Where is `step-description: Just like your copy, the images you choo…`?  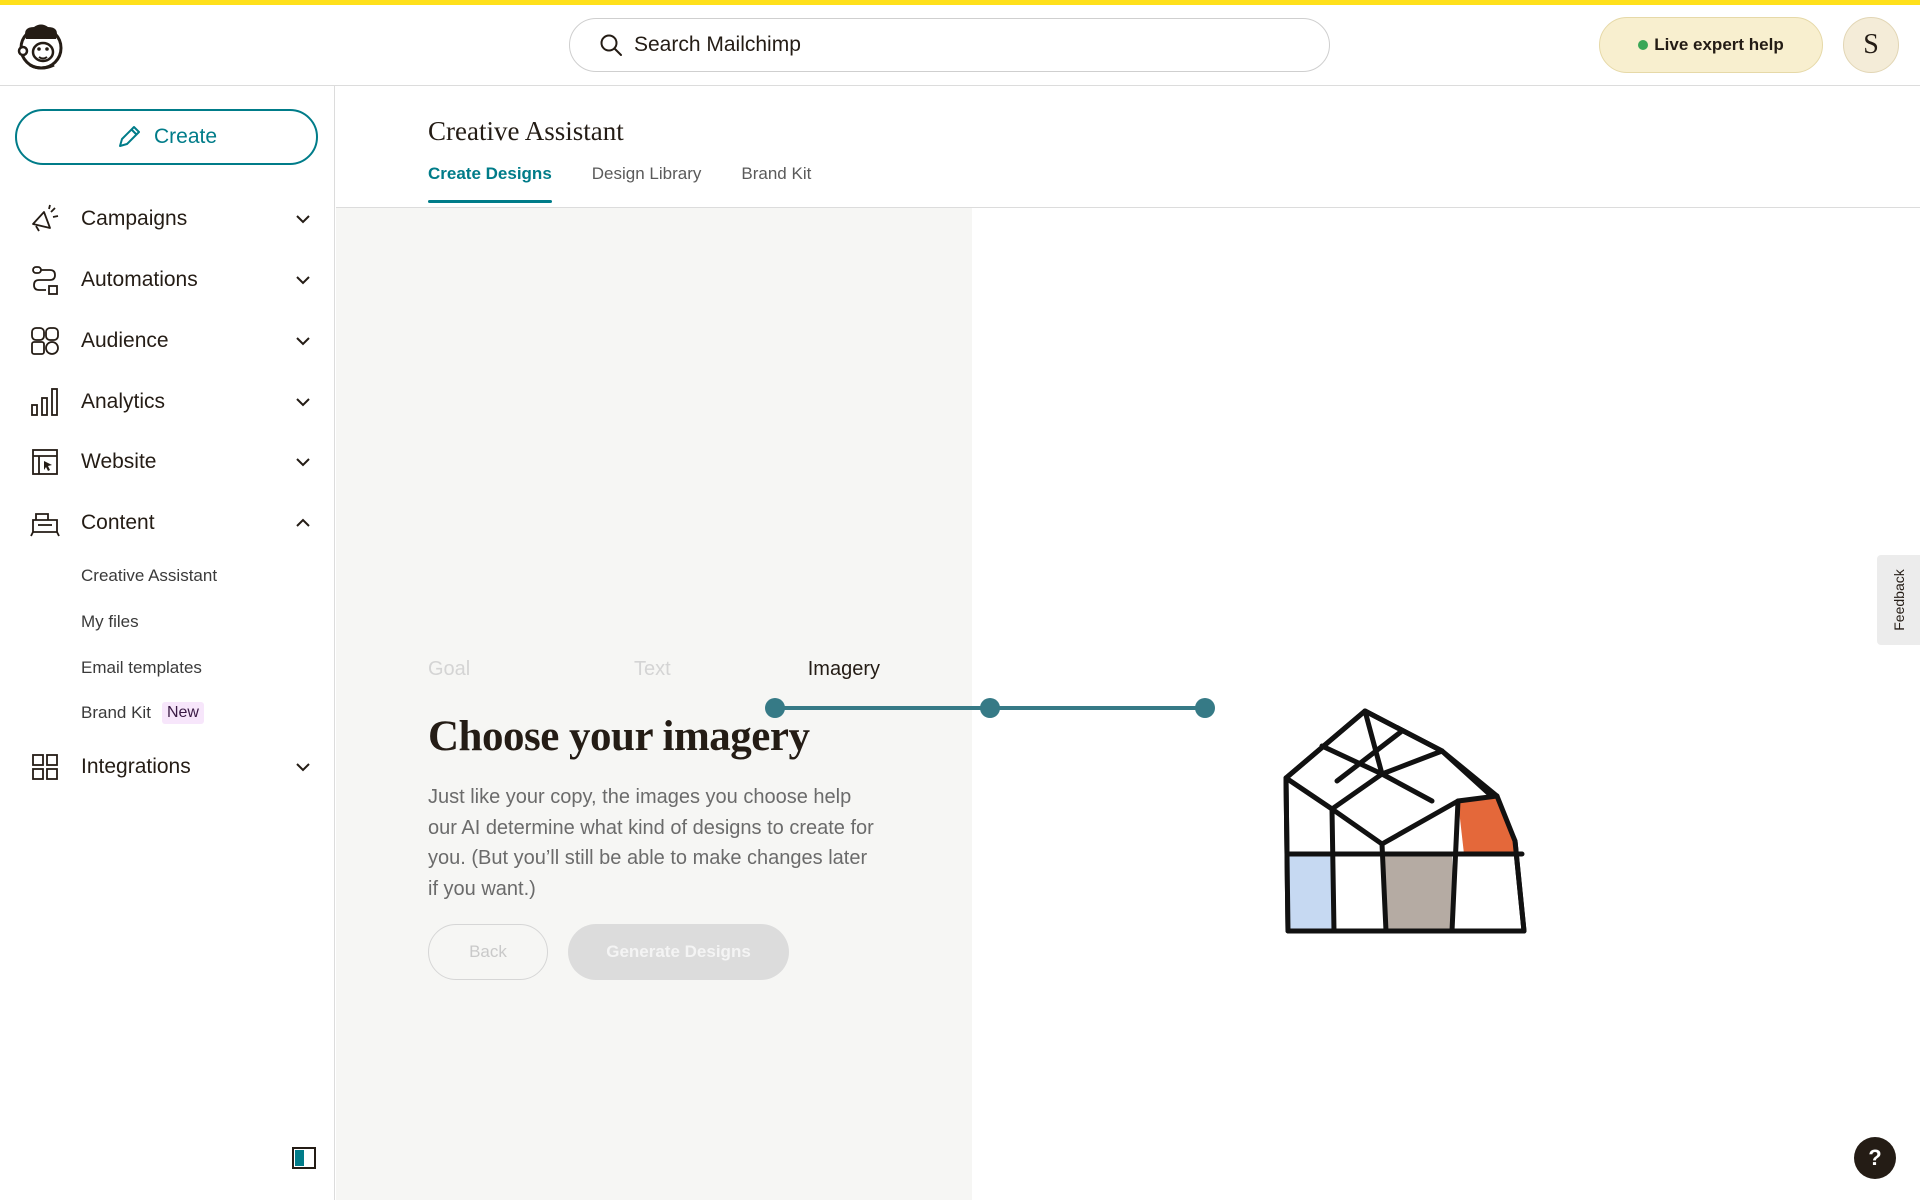
step-description: Just like your copy, the images you choo… is located at coordinates (651, 843).